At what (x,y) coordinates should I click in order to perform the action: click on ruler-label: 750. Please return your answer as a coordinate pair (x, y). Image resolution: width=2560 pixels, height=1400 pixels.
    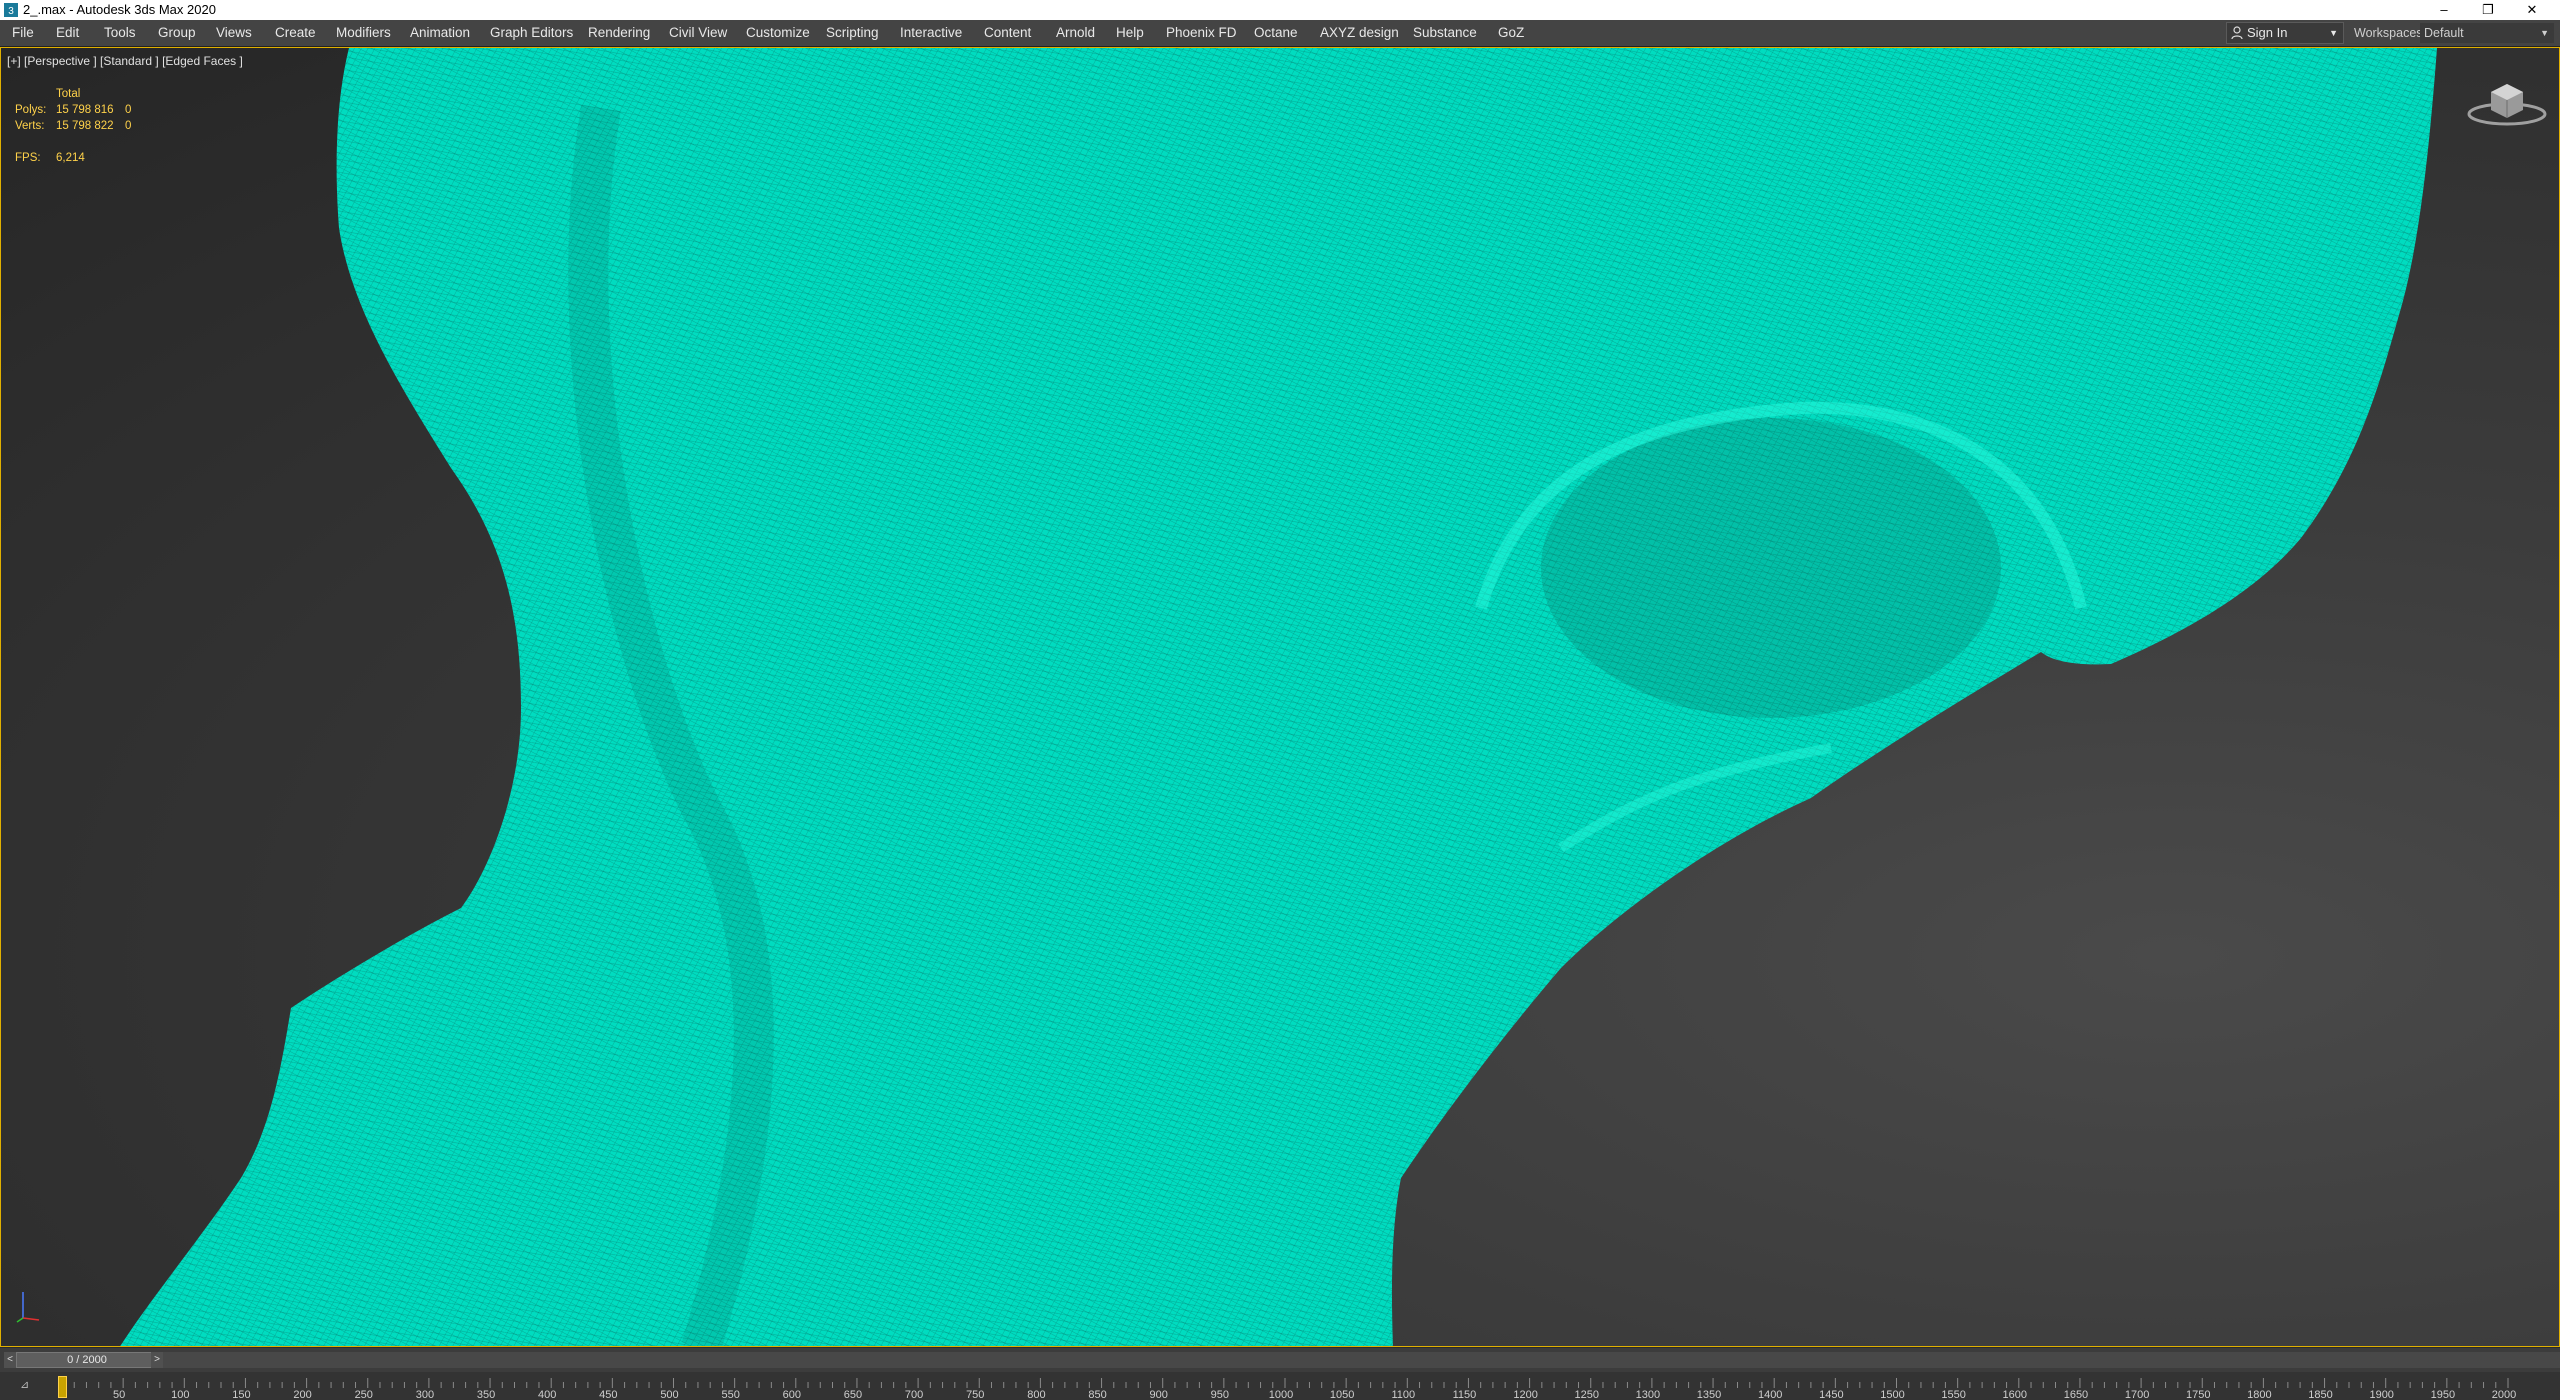
    Looking at the image, I should click on (975, 1394).